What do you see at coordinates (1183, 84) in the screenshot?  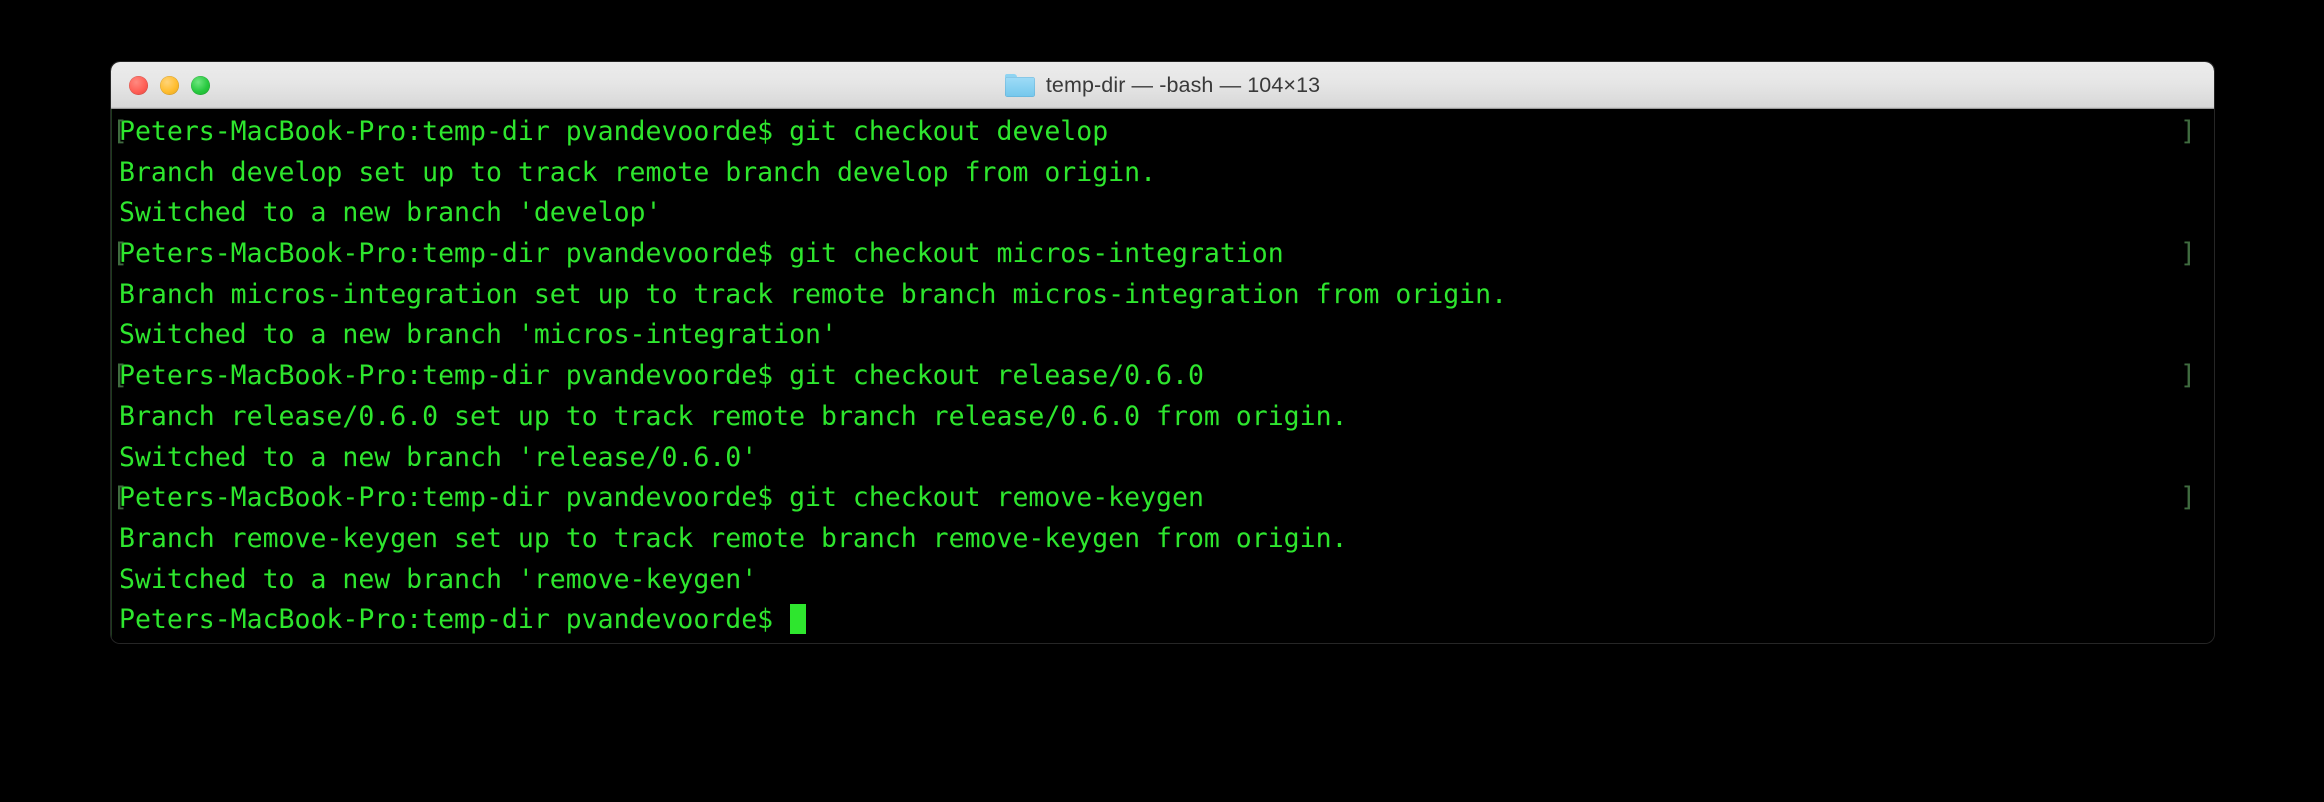 I see `window-title: temp-dir — -bash — 104×13` at bounding box center [1183, 84].